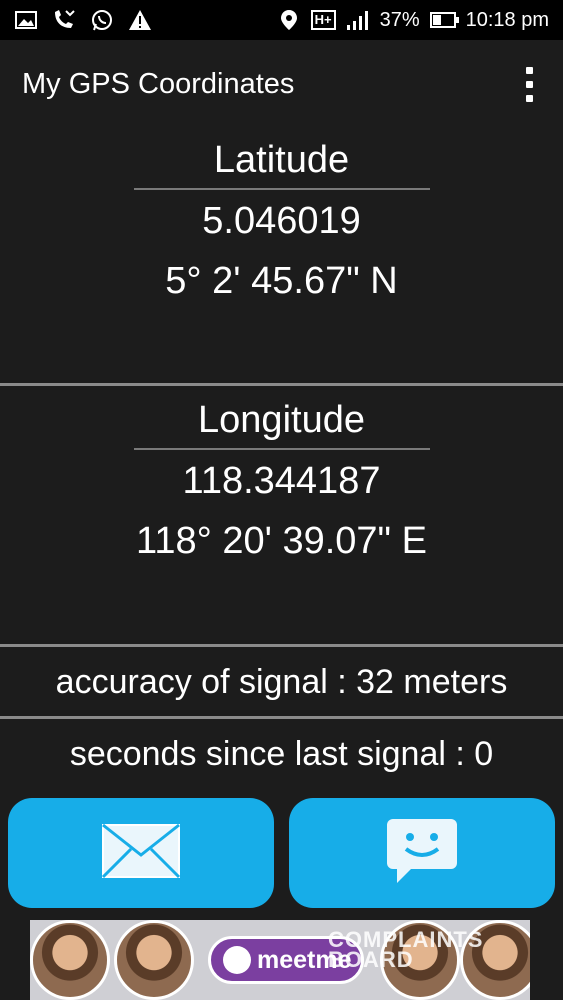  I want to click on longitude-dms: 118° 20' 39.07" E, so click(281, 541).